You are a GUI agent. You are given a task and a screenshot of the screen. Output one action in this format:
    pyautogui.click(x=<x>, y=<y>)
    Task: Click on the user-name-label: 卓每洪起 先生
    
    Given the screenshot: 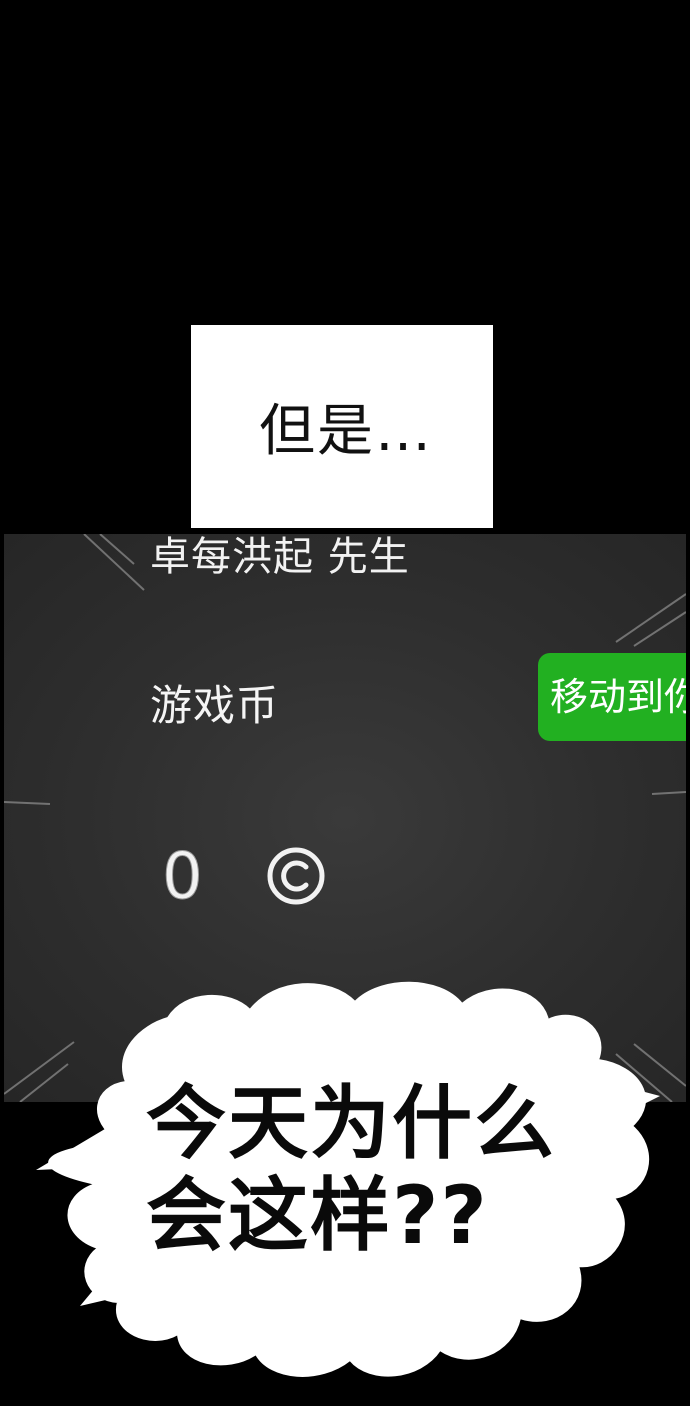 What is the action you would take?
    pyautogui.click(x=280, y=557)
    